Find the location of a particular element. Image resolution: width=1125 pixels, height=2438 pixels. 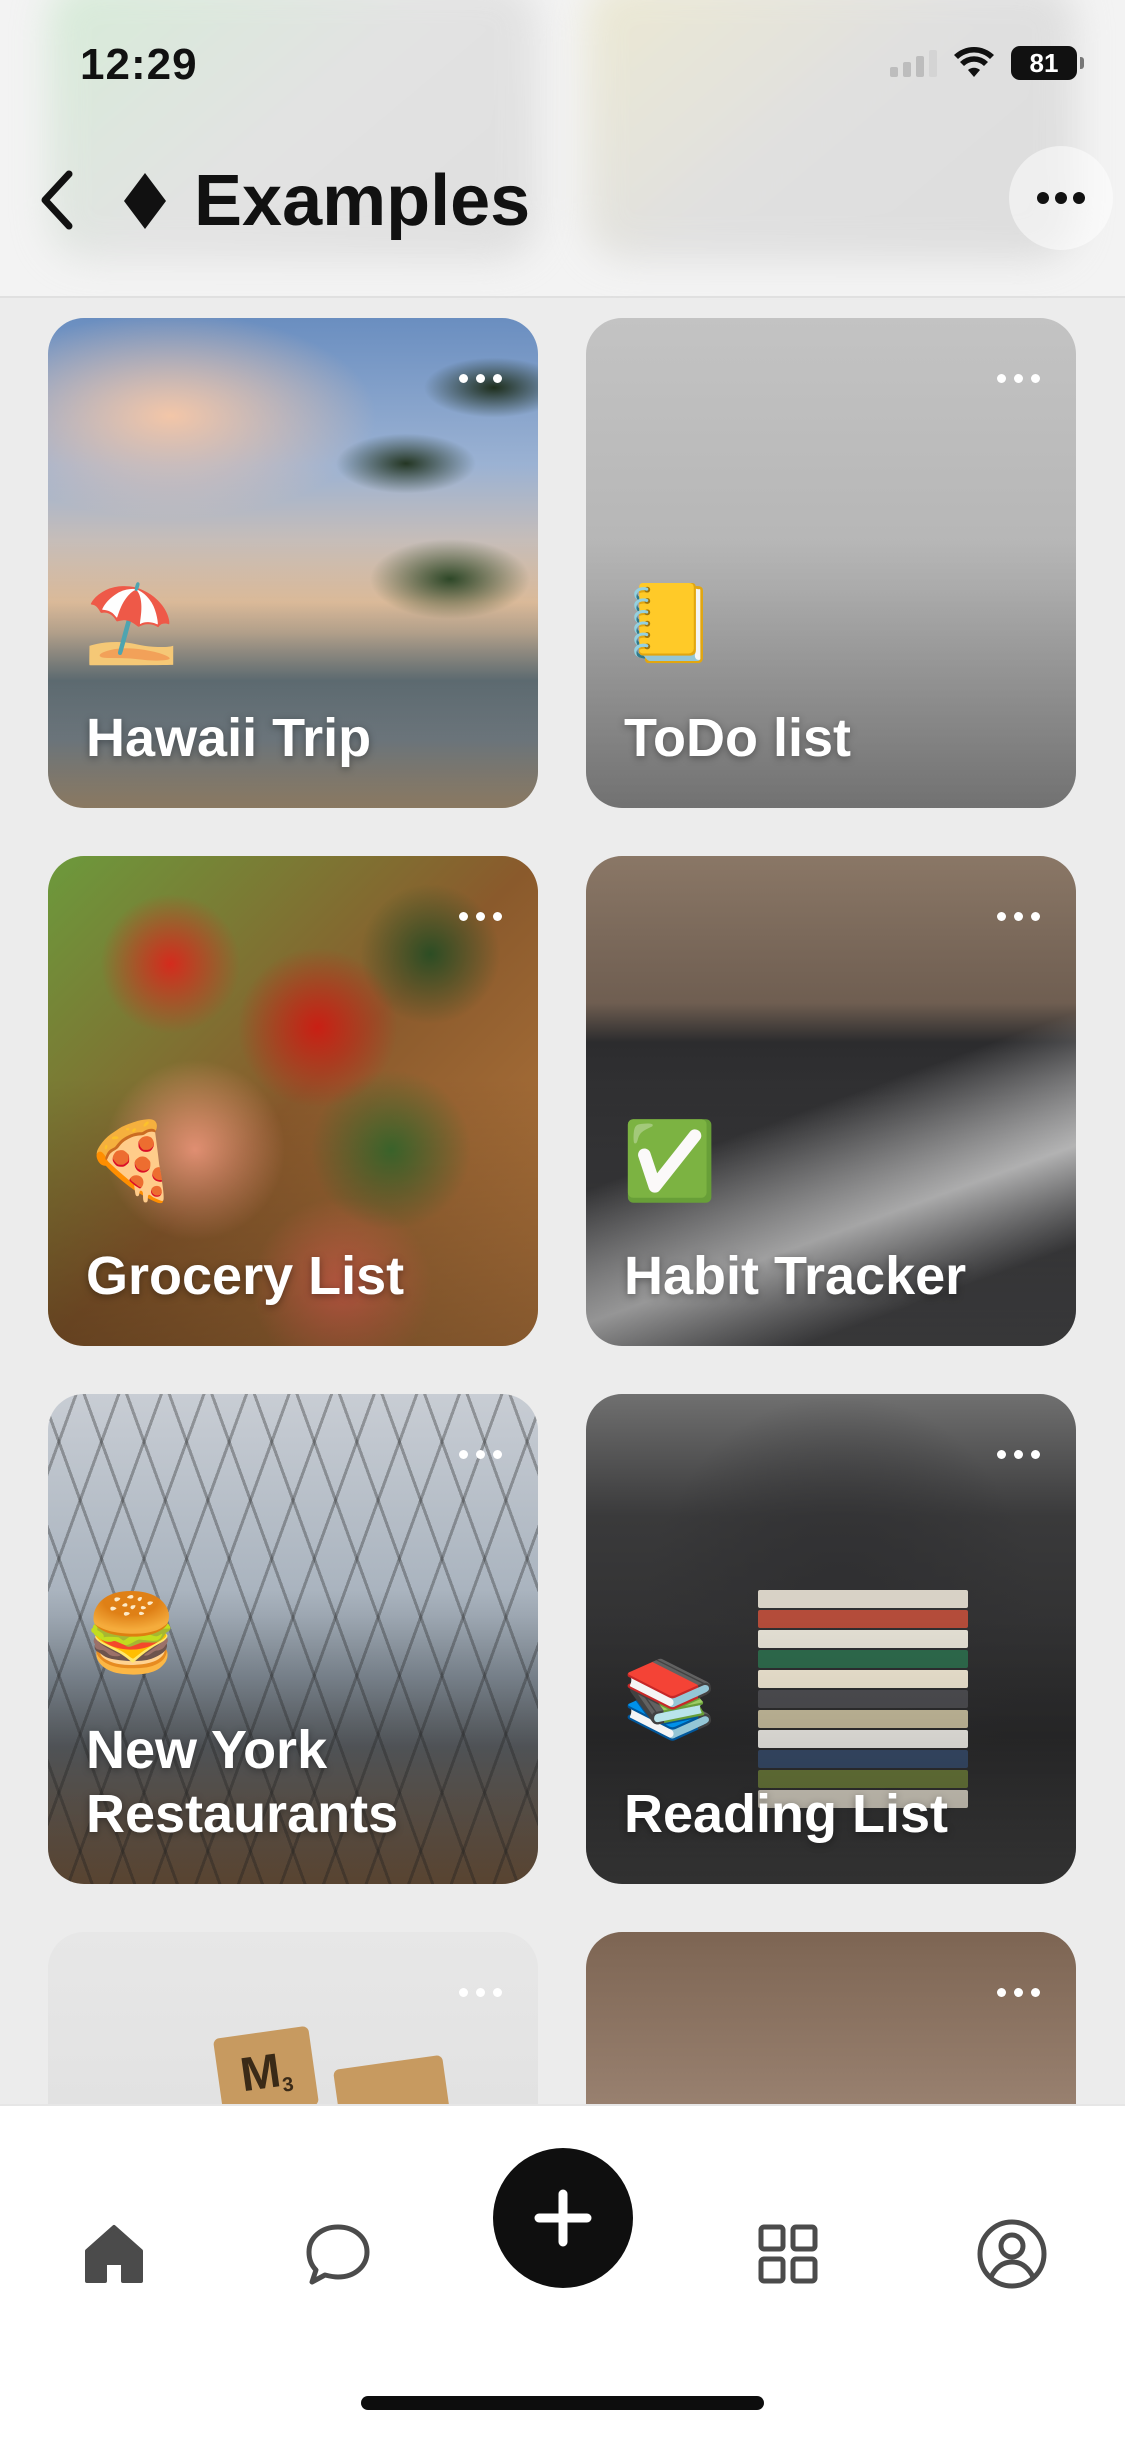

back-button is located at coordinates (57, 200).